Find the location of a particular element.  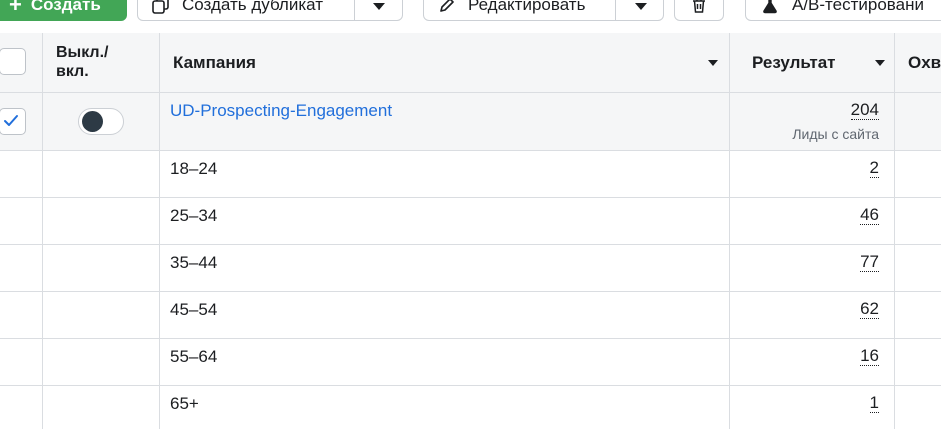

breakdown-result: 2 is located at coordinates (874, 168).